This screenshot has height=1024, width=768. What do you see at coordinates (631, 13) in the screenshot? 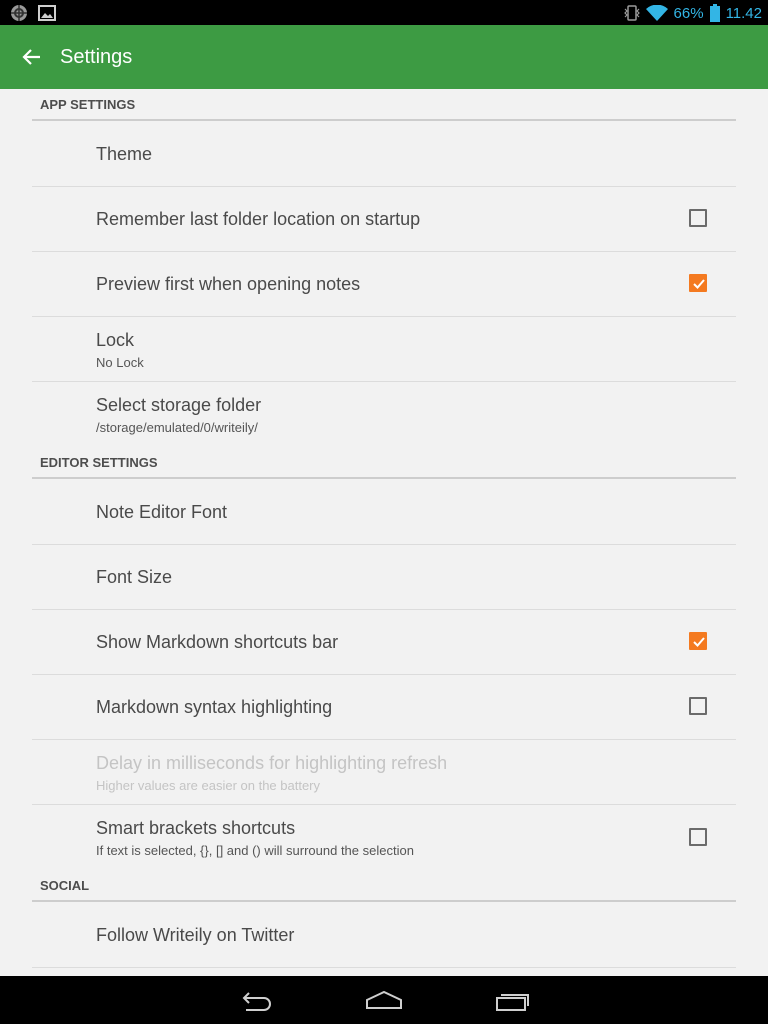
I see `vibrate-icon` at bounding box center [631, 13].